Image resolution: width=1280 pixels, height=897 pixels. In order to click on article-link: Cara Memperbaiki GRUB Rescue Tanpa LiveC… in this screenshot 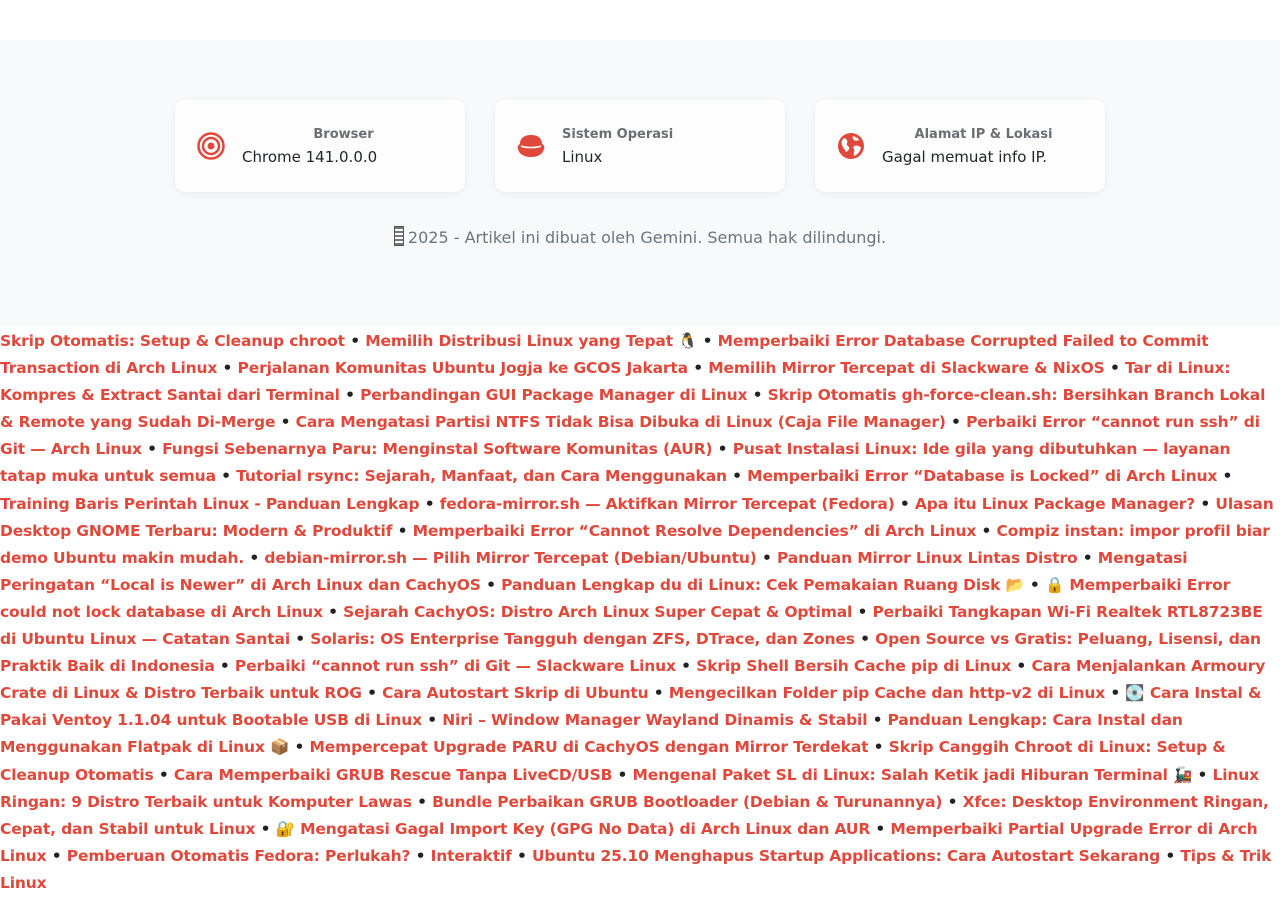, I will do `click(393, 775)`.